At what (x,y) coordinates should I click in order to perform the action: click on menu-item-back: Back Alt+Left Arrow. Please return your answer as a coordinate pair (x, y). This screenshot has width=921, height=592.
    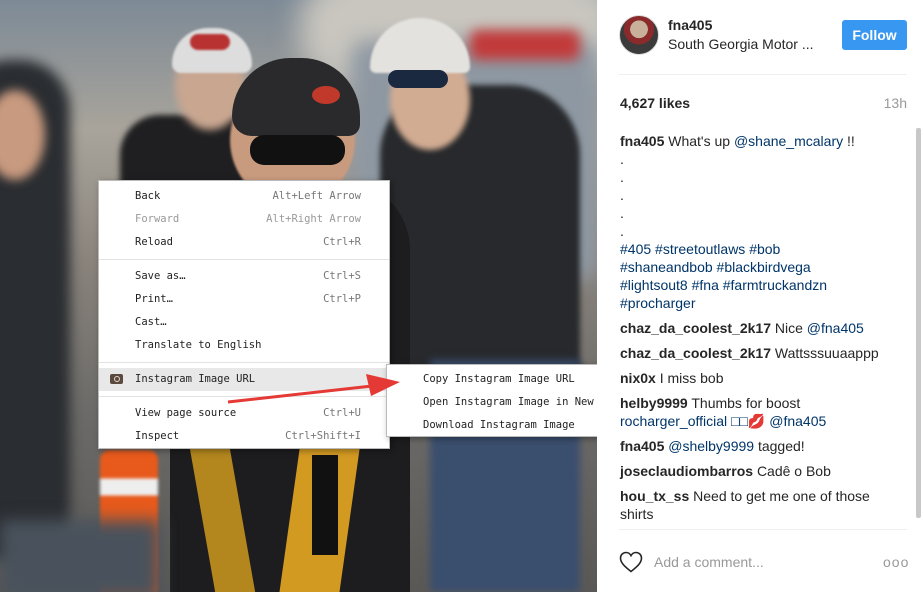
    Looking at the image, I should click on (244, 196).